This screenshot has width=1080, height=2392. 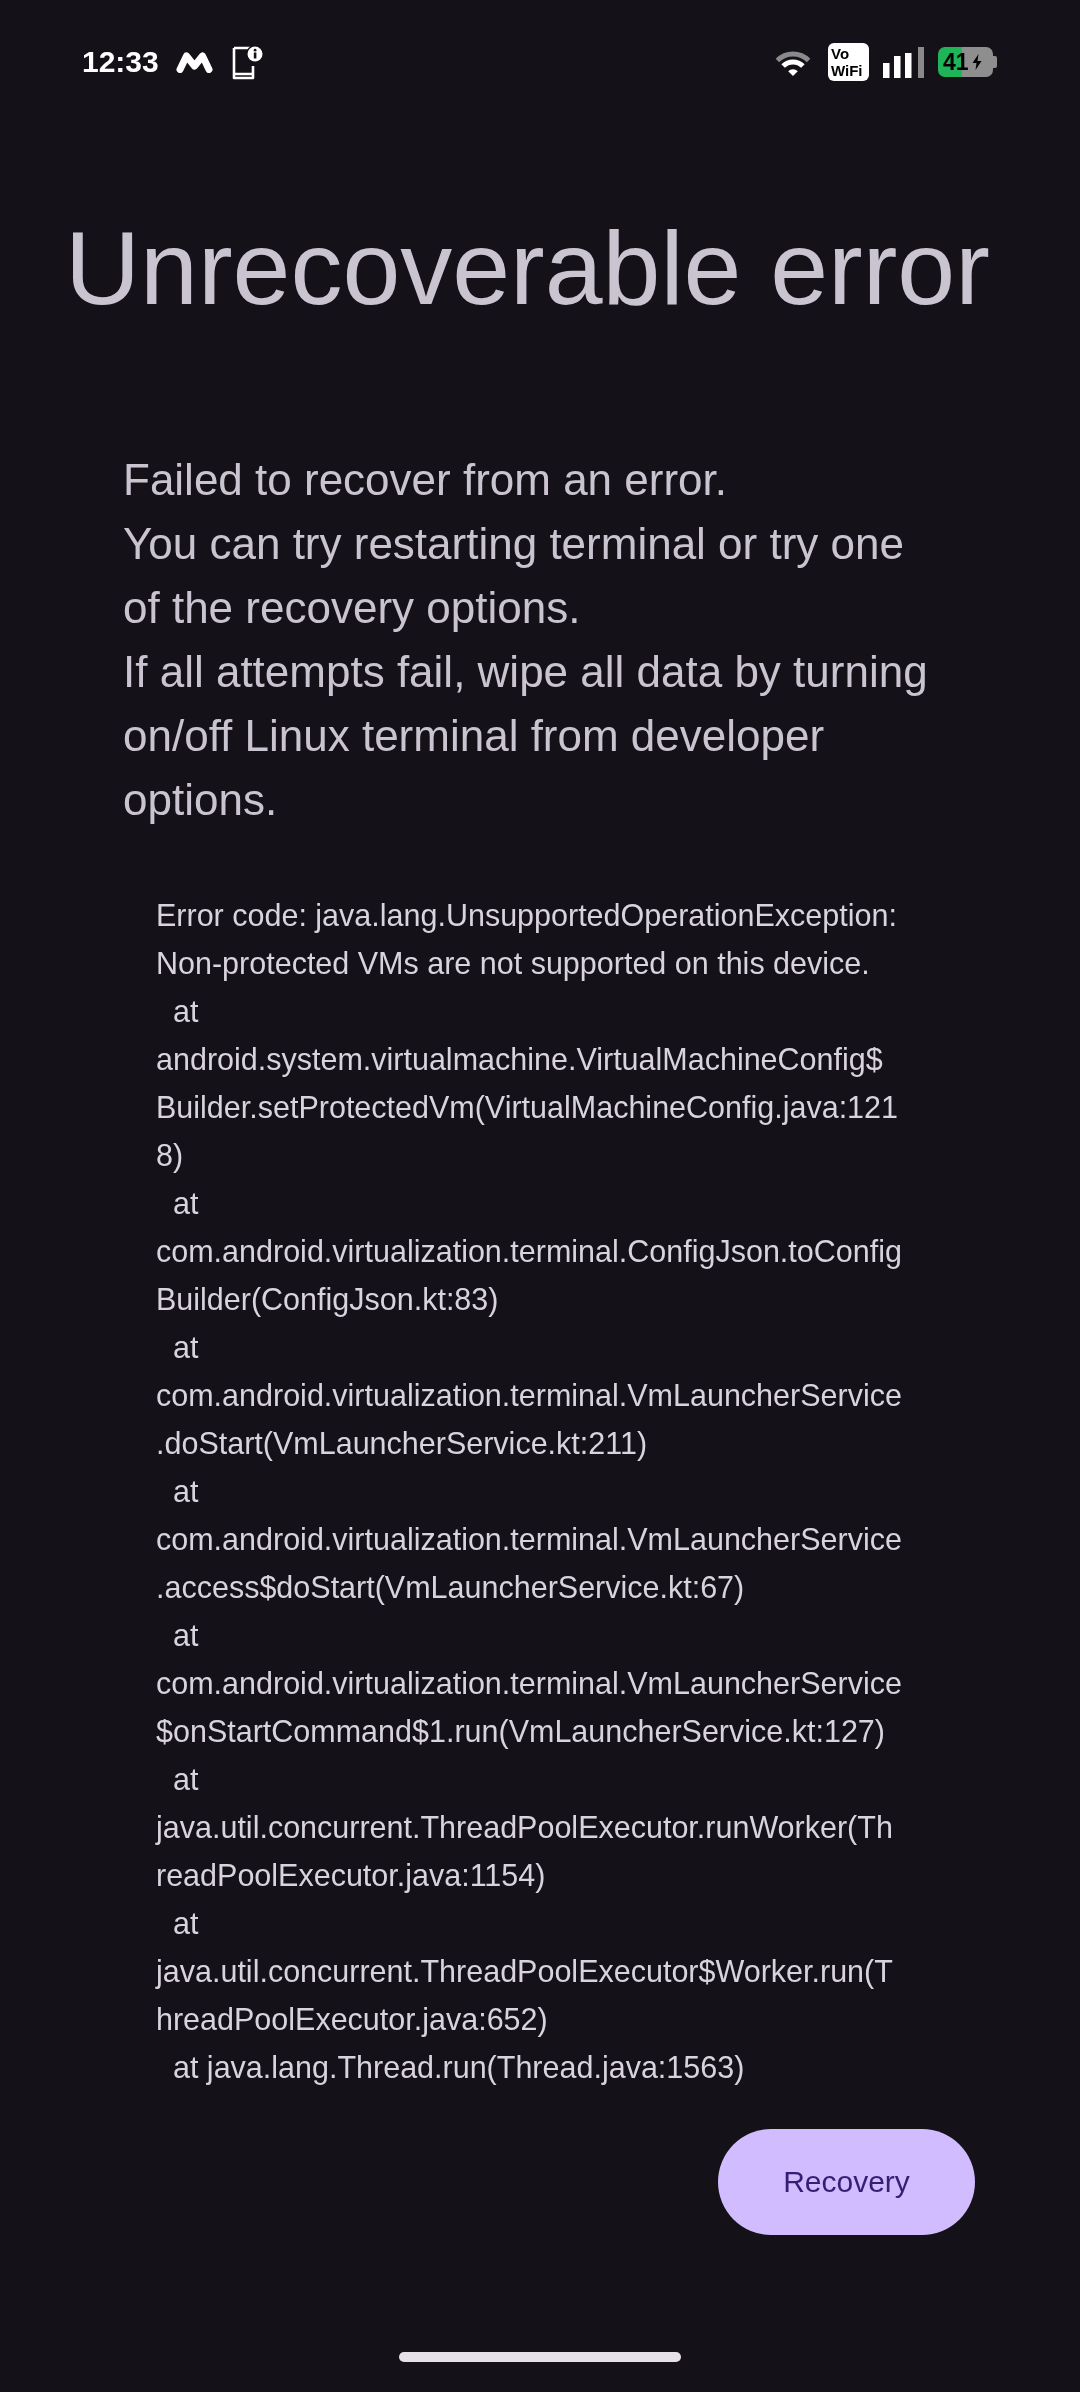 What do you see at coordinates (976, 62) in the screenshot?
I see `charging-bolt-icon` at bounding box center [976, 62].